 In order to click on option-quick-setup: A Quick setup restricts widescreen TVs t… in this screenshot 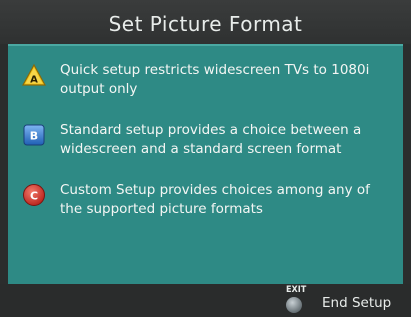, I will do `click(207, 80)`.